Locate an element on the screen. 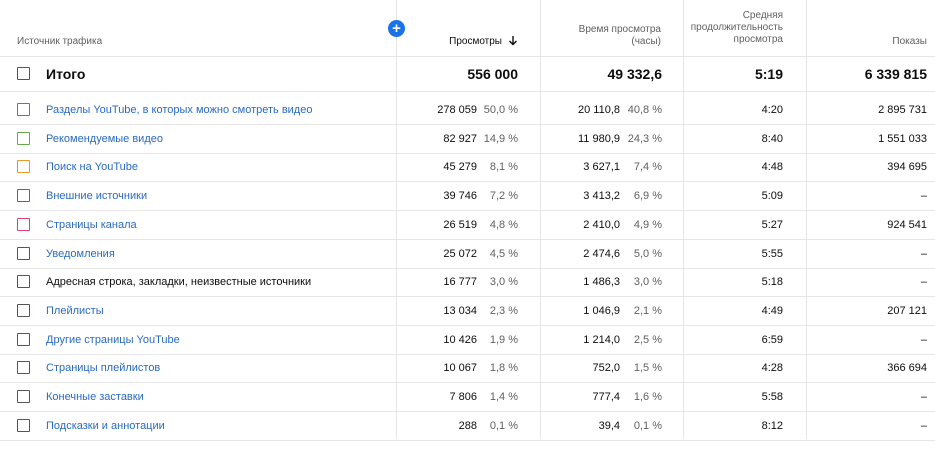 The image size is (935, 453). row-avg-duration: 4:49 is located at coordinates (772, 310).